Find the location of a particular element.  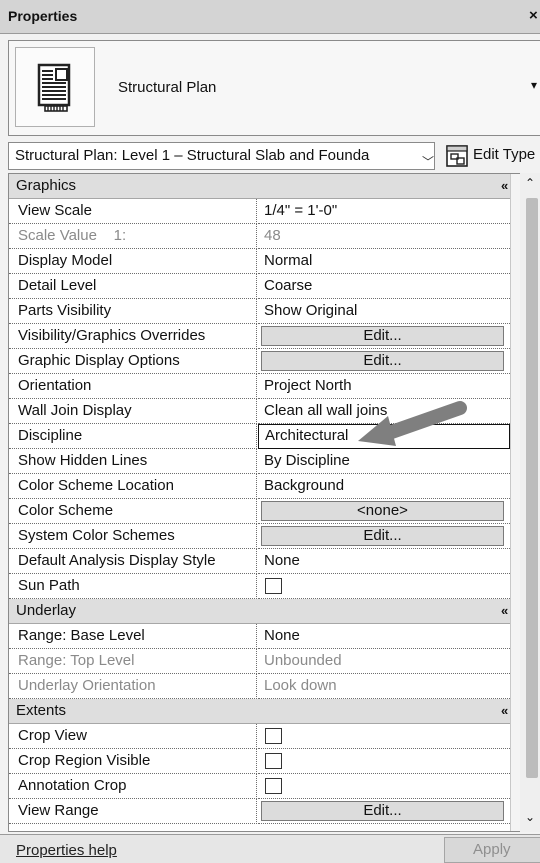

group-header-graphics: Graphics « is located at coordinates (259, 186).